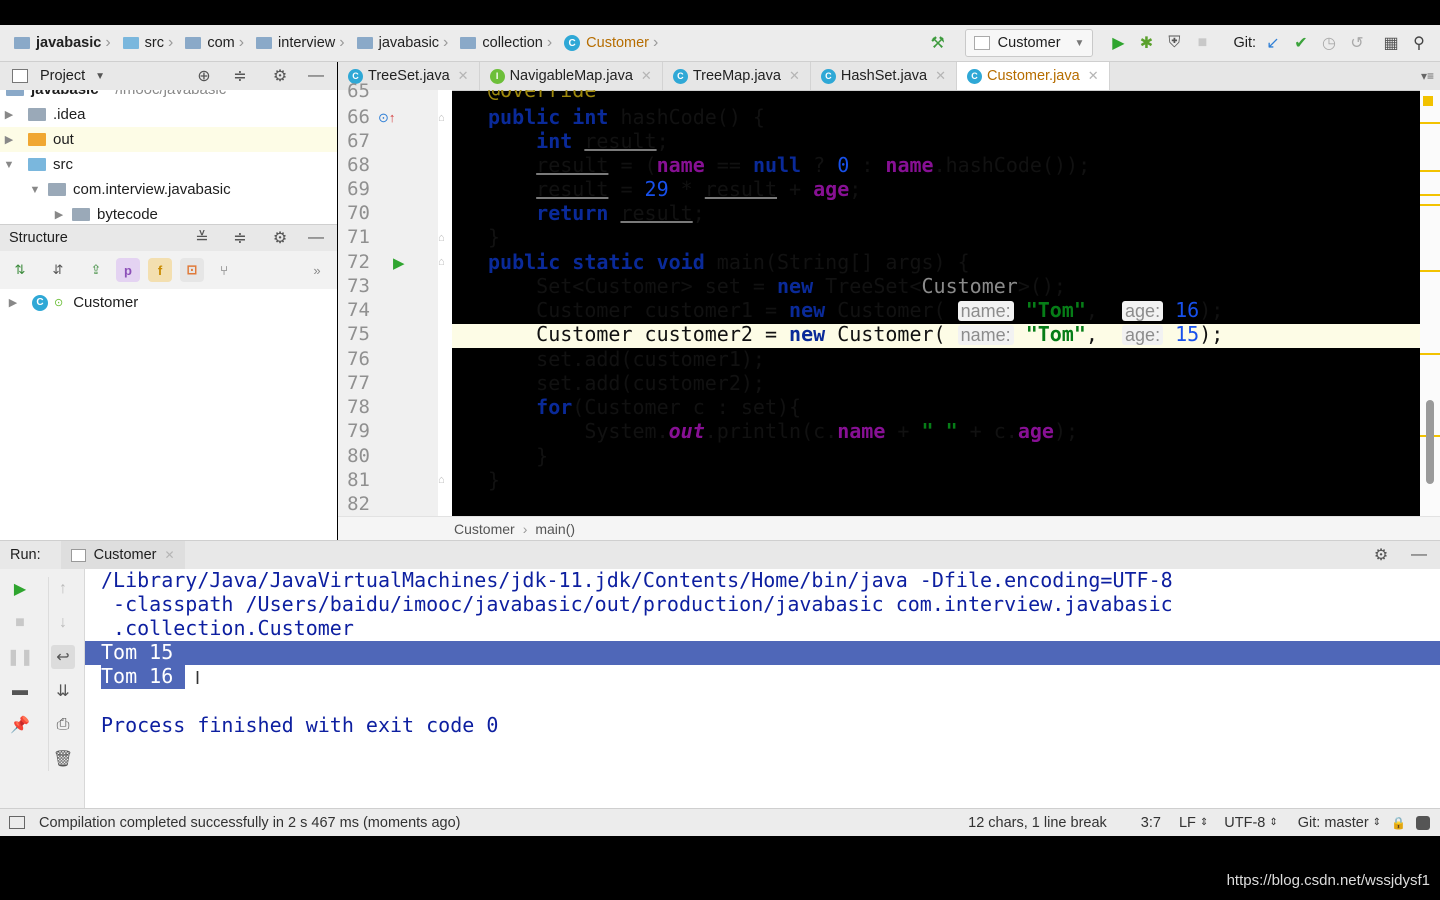 The height and width of the screenshot is (900, 1440). I want to click on run-tab-customer: Customer ✕, so click(122, 555).